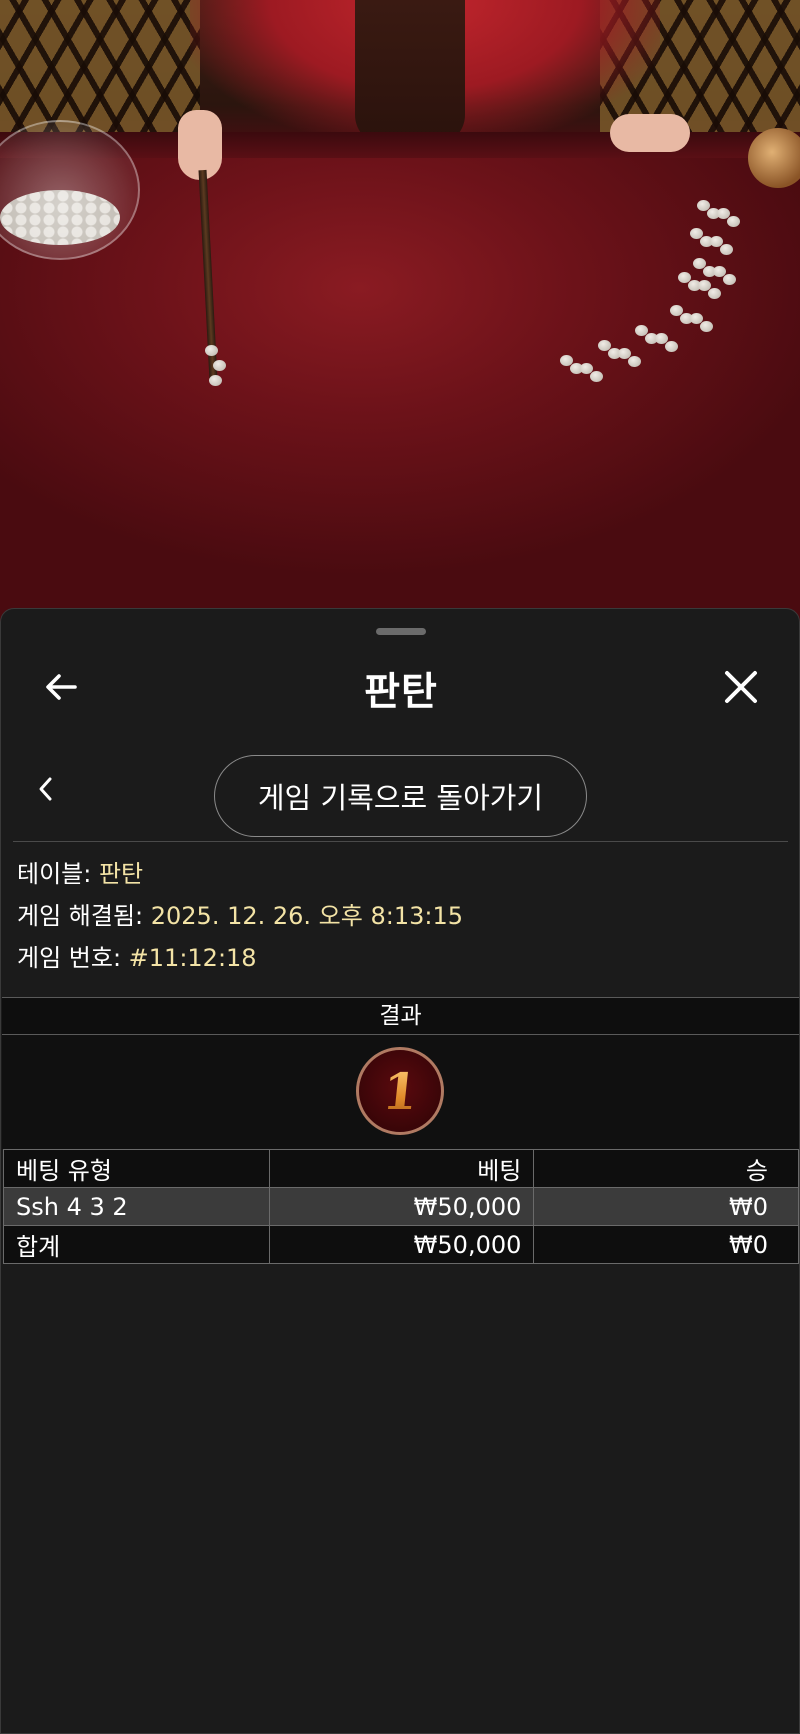  Describe the element at coordinates (84, 916) in the screenshot. I see `info-resolved-label: 게임 해결됨:` at that location.